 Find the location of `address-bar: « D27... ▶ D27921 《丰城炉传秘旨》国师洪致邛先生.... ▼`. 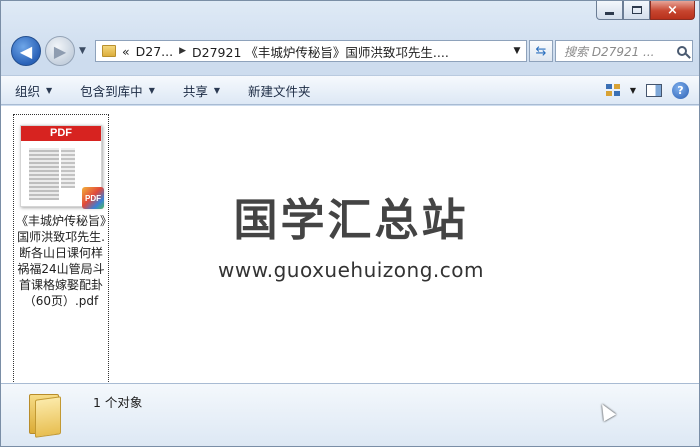

address-bar: « D27... ▶ D27921 《丰城炉传秘旨》国师洪致邛先生.... ▼ is located at coordinates (311, 51).